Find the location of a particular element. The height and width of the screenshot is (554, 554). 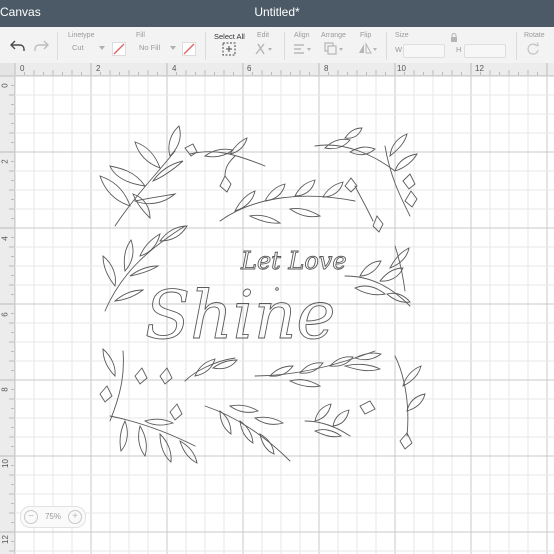

select-all-label: Select All is located at coordinates (229, 36).